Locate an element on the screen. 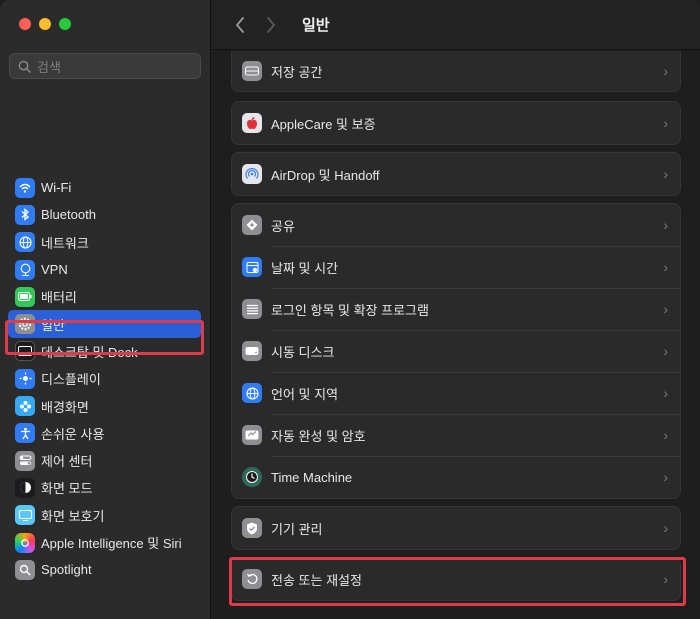 This screenshot has height=619, width=700. sidebar-item-label: 네트워크 is located at coordinates (65, 243).